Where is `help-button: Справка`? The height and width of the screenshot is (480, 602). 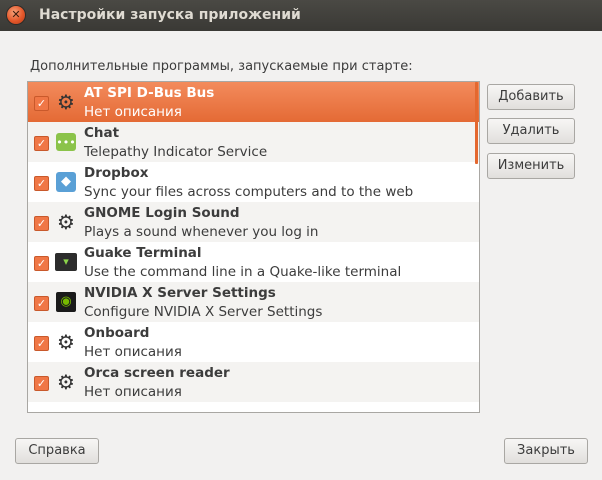
help-button: Справка is located at coordinates (57, 451).